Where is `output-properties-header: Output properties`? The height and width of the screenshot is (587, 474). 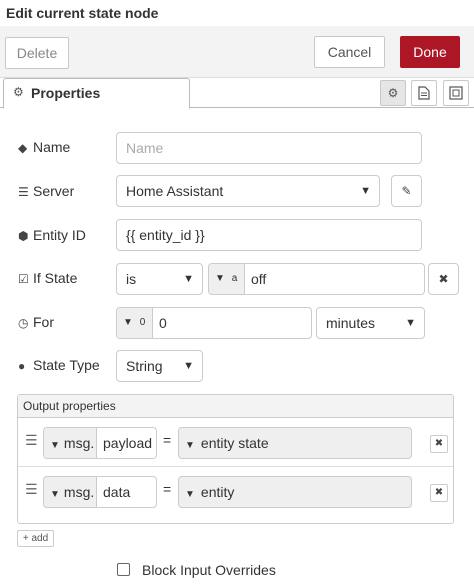
output-properties-header: Output properties is located at coordinates (235, 406).